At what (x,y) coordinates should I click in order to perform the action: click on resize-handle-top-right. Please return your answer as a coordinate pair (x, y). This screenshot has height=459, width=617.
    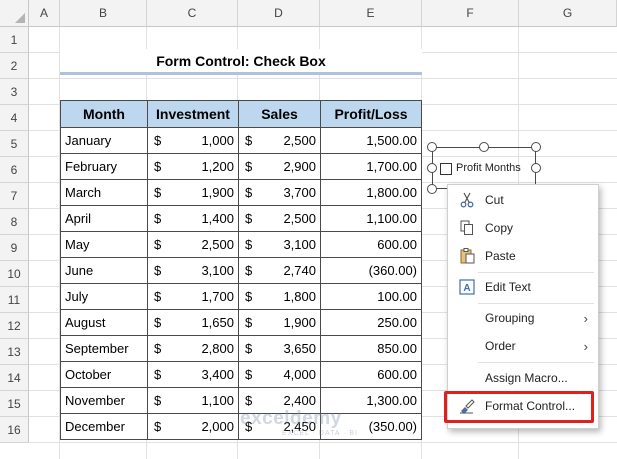
    Looking at the image, I should click on (536, 147).